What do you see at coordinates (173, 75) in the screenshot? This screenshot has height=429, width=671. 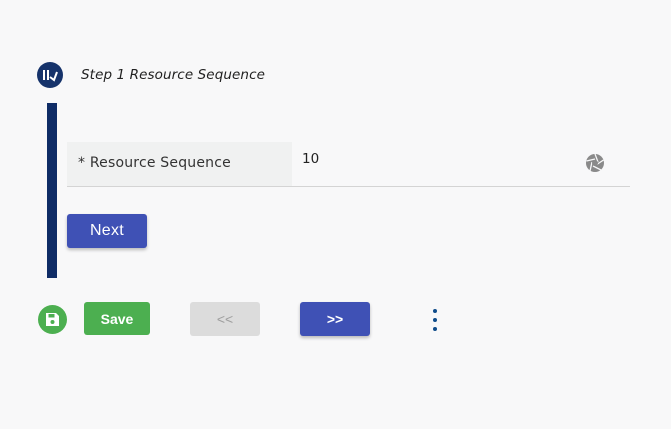 I see `step-title: Step 1 Resource Sequence` at bounding box center [173, 75].